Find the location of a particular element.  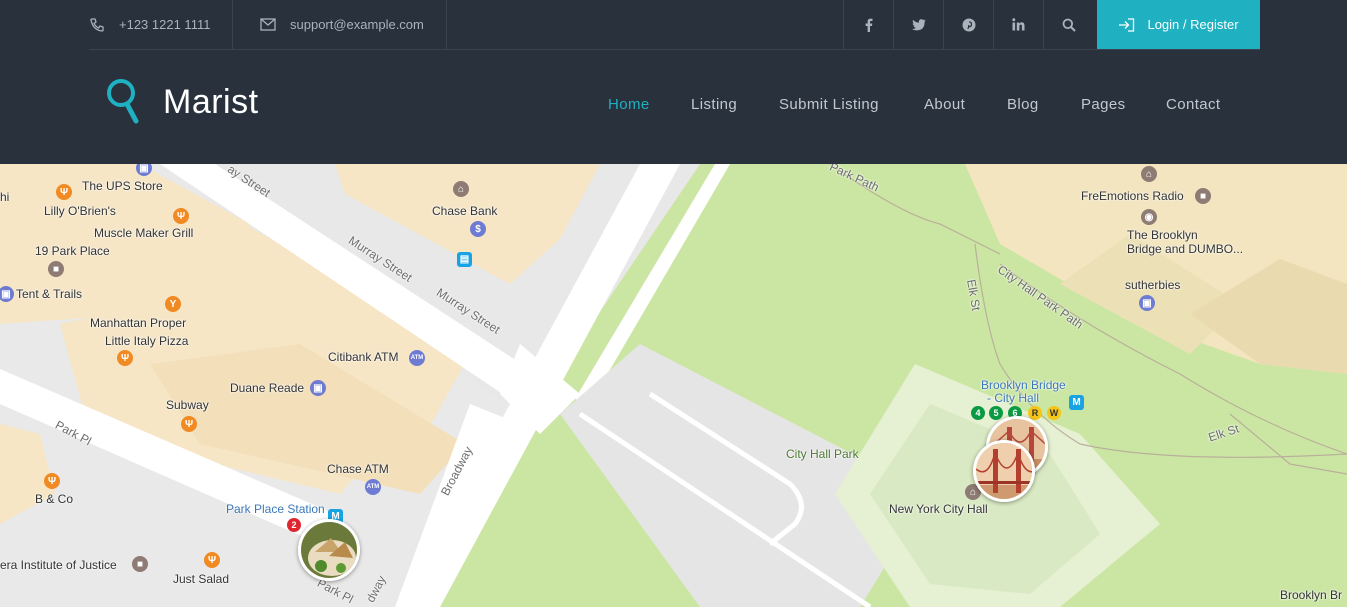

nav-submit-listing: Submit Listing is located at coordinates (829, 104).